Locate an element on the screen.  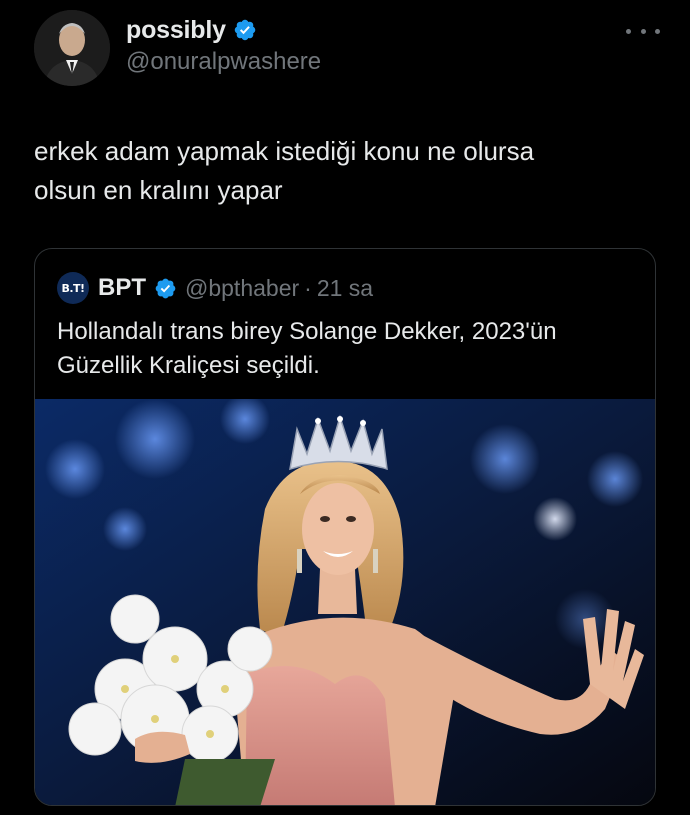
quoted-author-name: BPT is located at coordinates (122, 288).